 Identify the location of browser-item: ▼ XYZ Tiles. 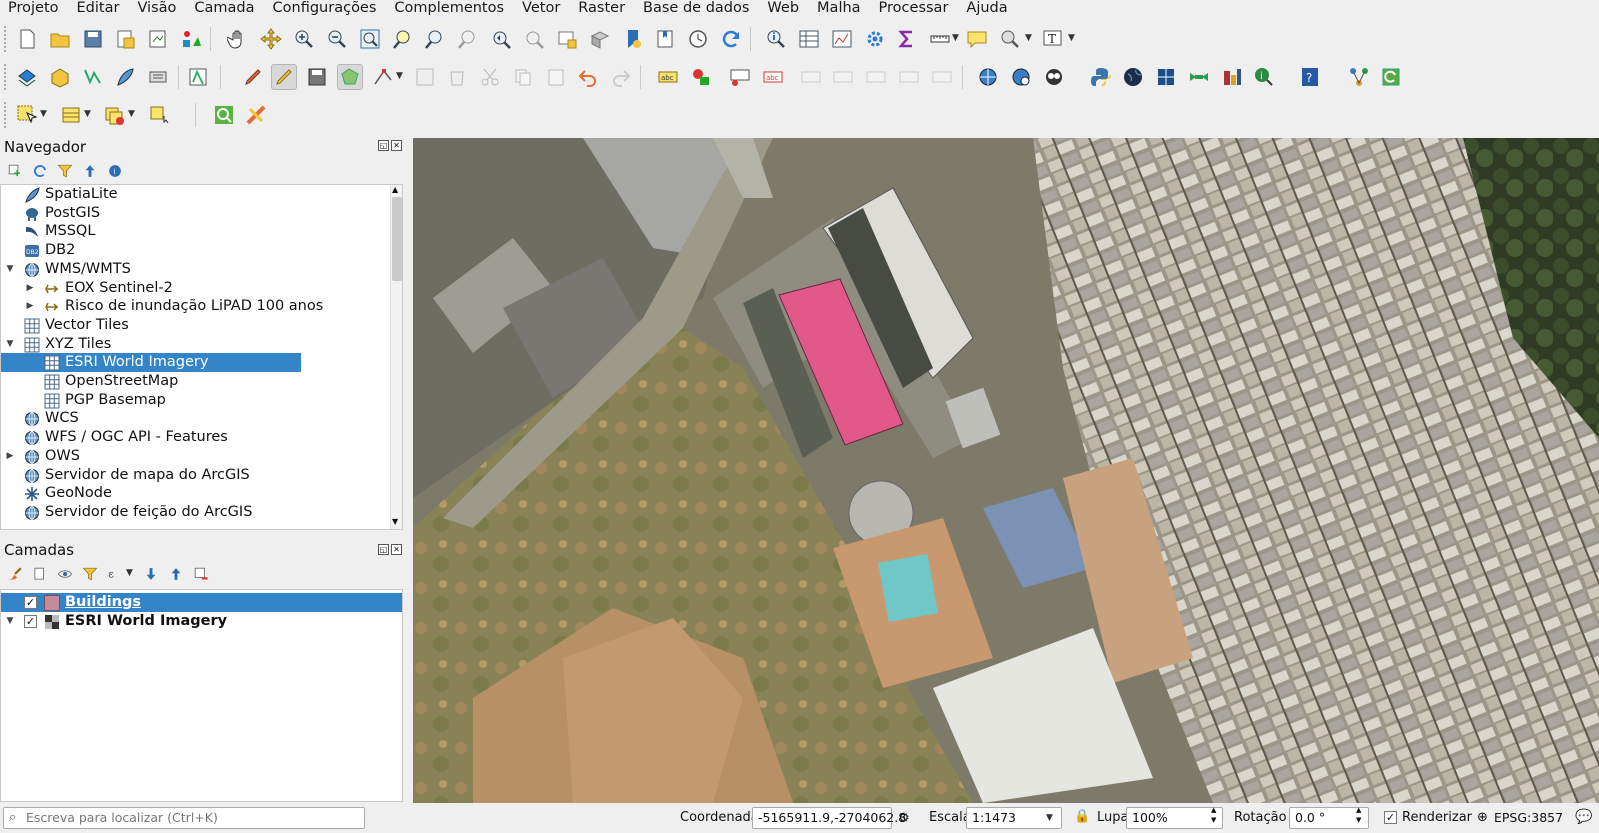
(201, 344).